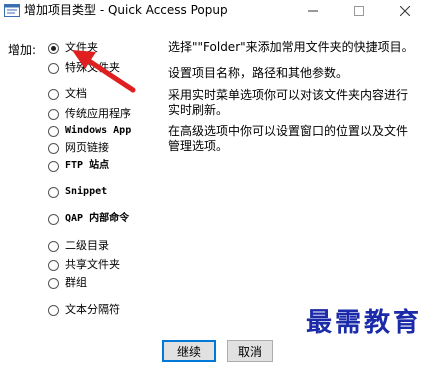 The height and width of the screenshot is (370, 428). I want to click on watermark-text: 最需教育, so click(364, 323).